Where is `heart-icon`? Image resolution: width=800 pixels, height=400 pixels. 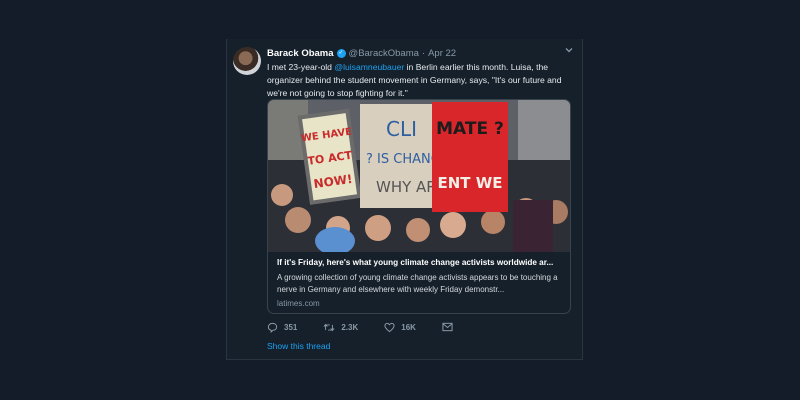
heart-icon is located at coordinates (389, 327).